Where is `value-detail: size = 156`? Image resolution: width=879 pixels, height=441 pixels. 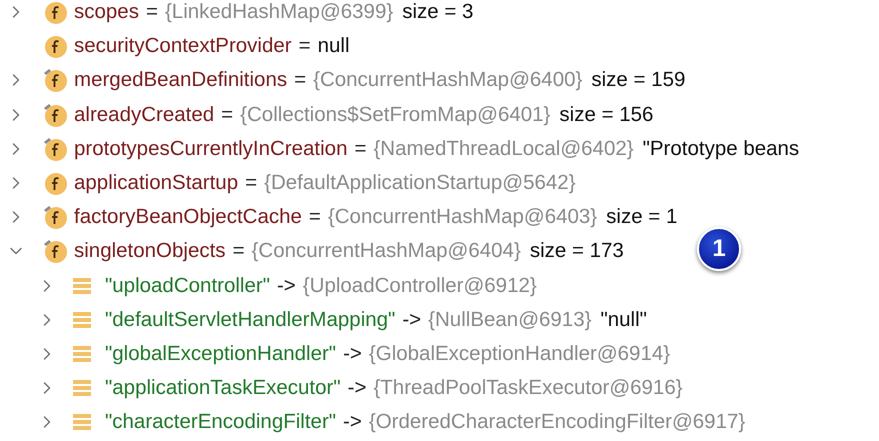
value-detail: size = 156 is located at coordinates (606, 114).